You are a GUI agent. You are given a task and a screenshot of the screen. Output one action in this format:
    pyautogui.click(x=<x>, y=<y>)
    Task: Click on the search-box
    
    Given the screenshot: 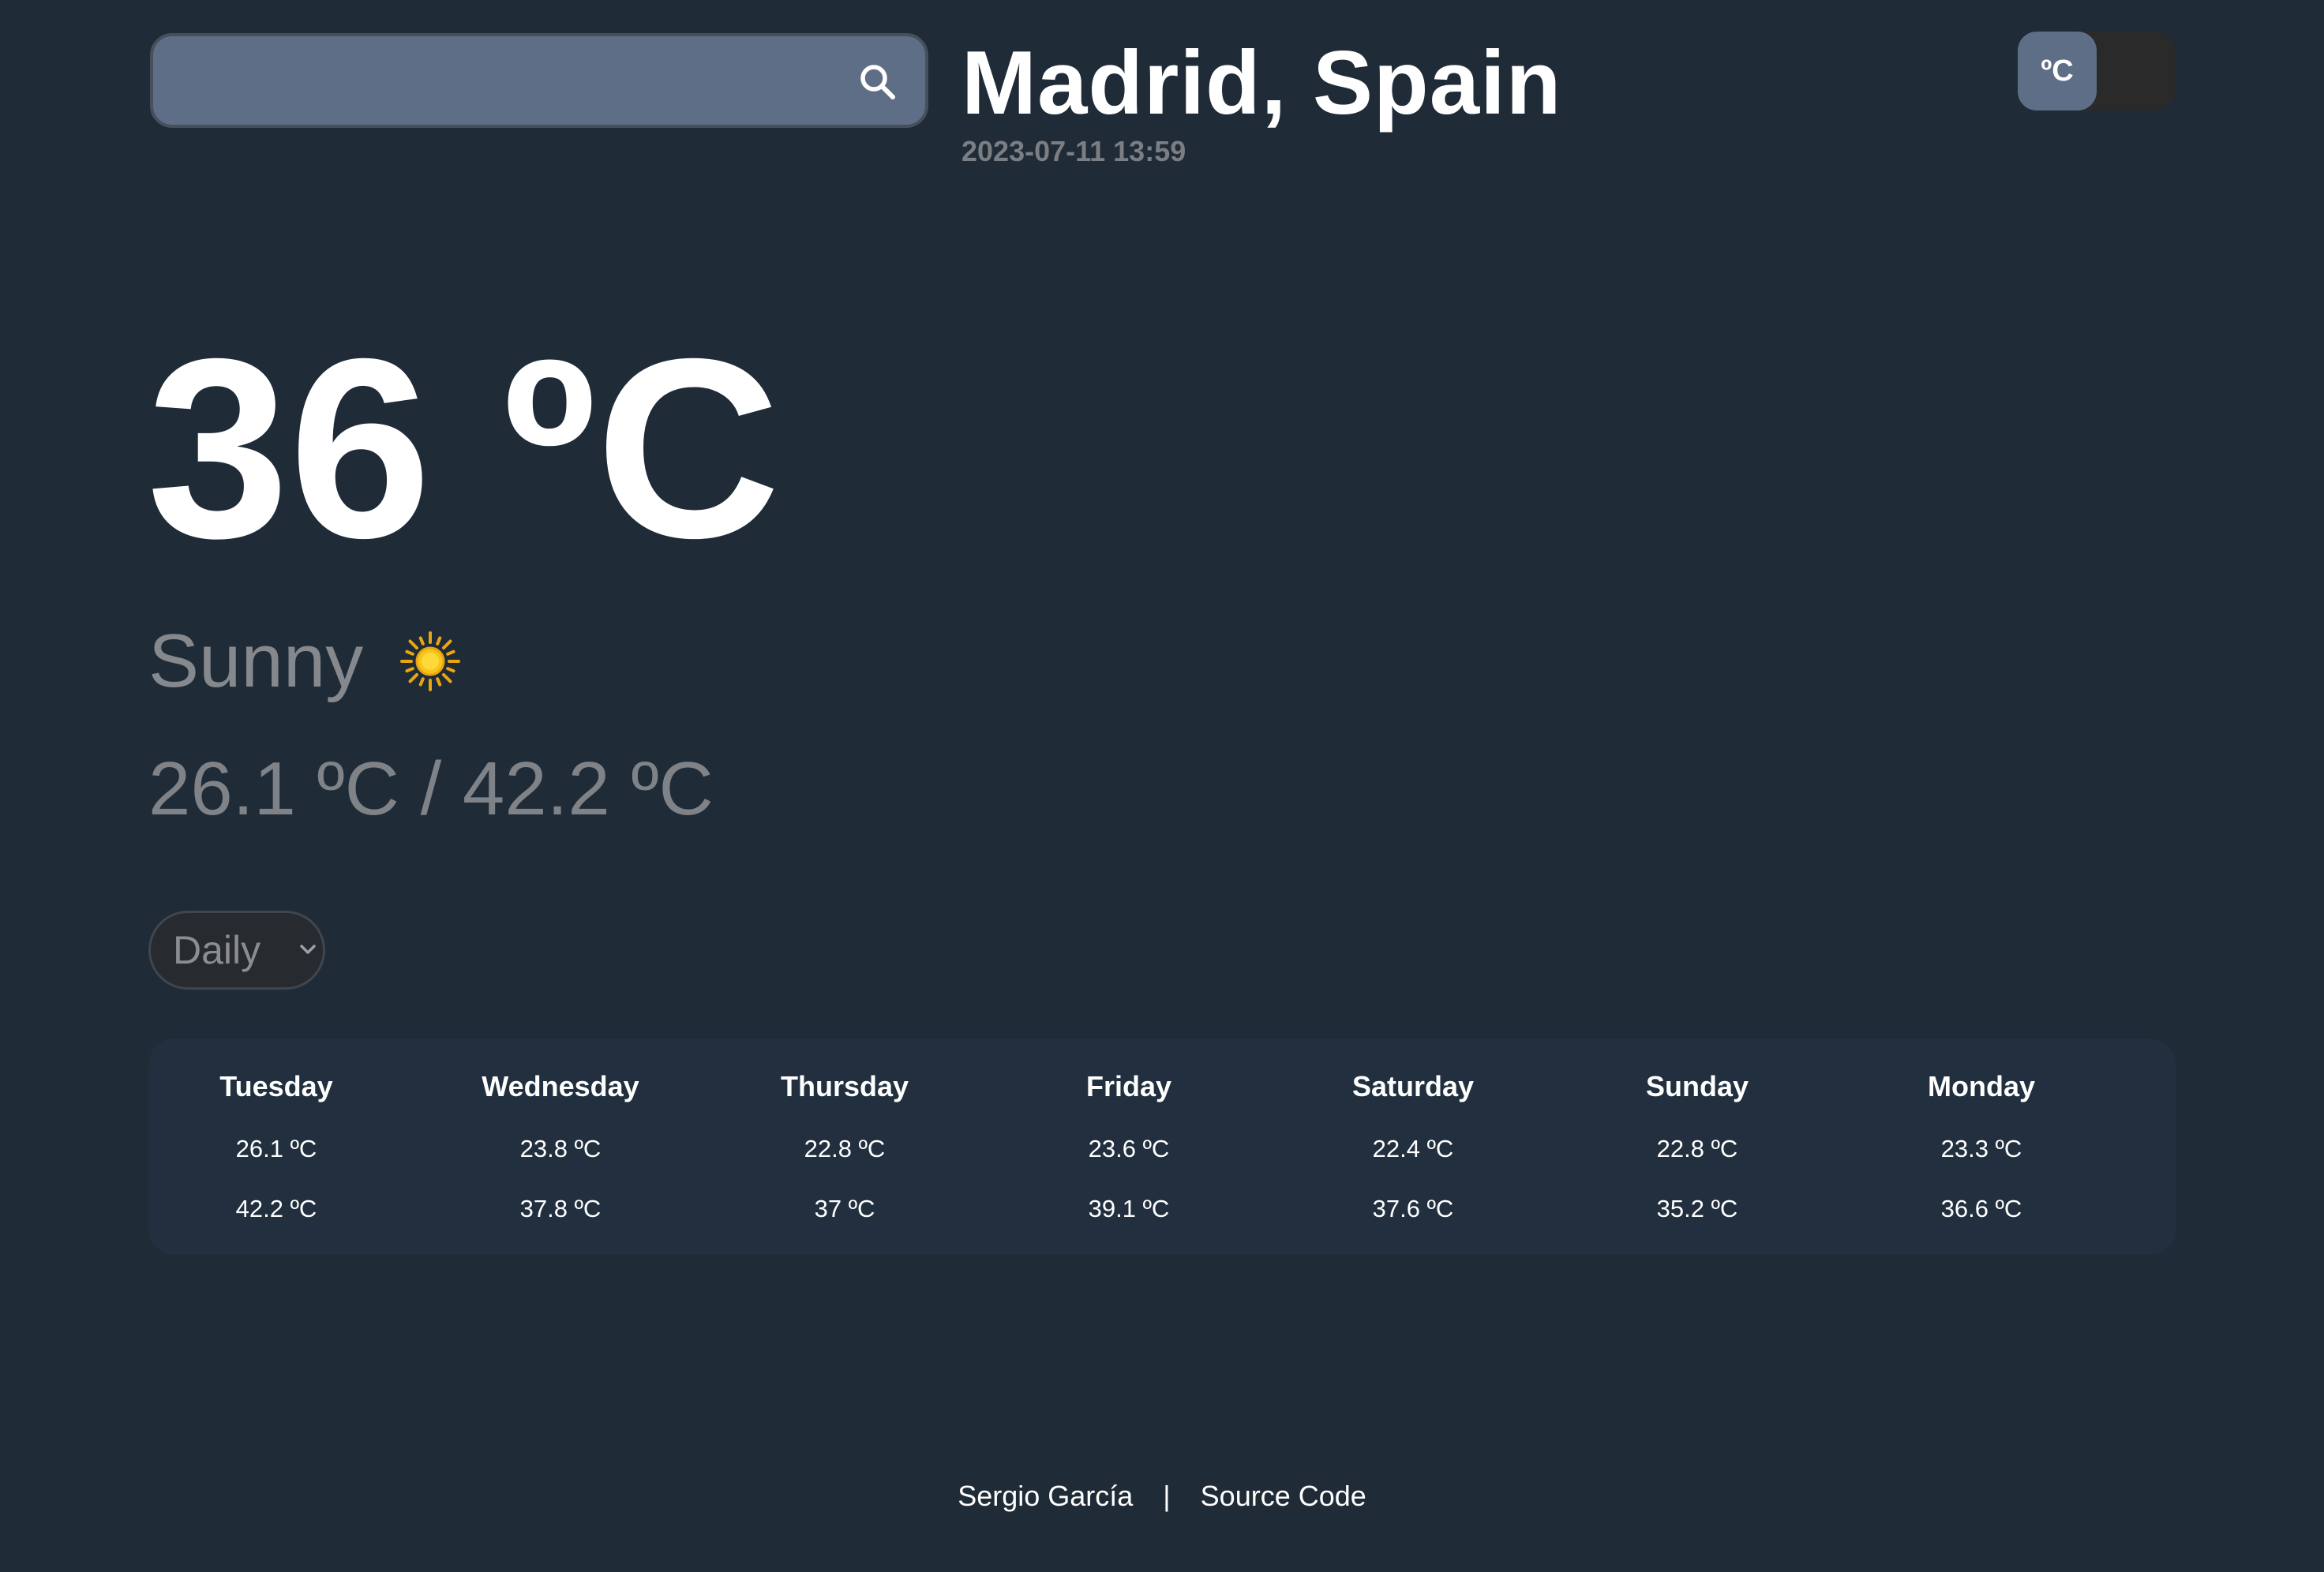 What is the action you would take?
    pyautogui.click(x=539, y=80)
    